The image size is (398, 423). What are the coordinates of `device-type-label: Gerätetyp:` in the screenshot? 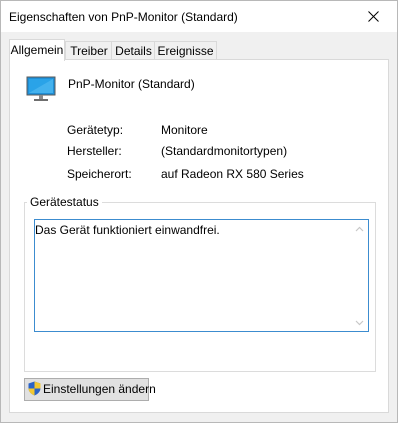 It's located at (95, 130).